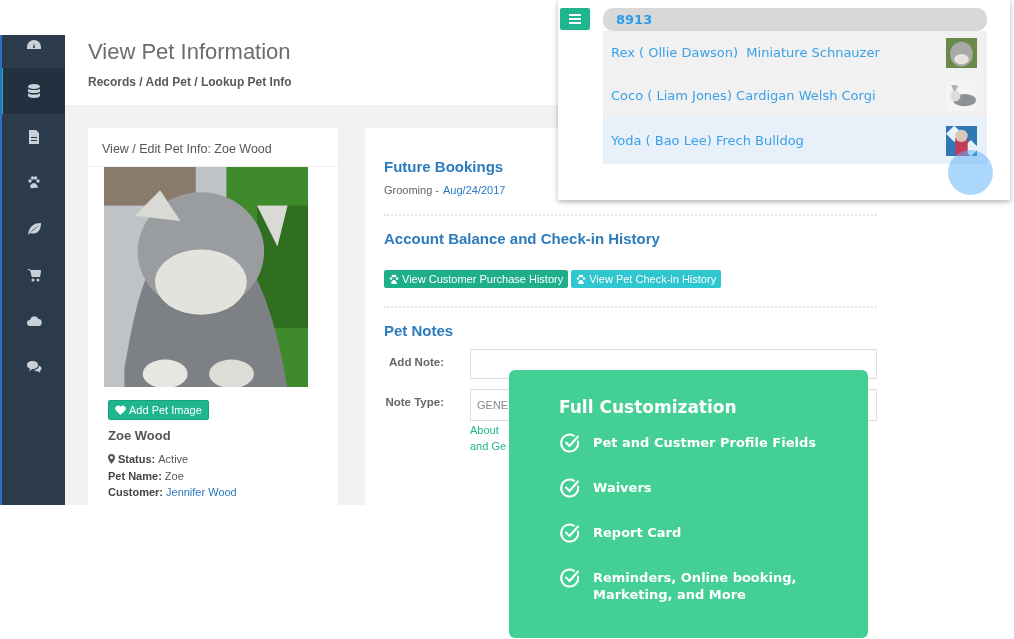 The image size is (1014, 639). Describe the element at coordinates (189, 52) in the screenshot. I see `page-title: View Pet Information` at that location.